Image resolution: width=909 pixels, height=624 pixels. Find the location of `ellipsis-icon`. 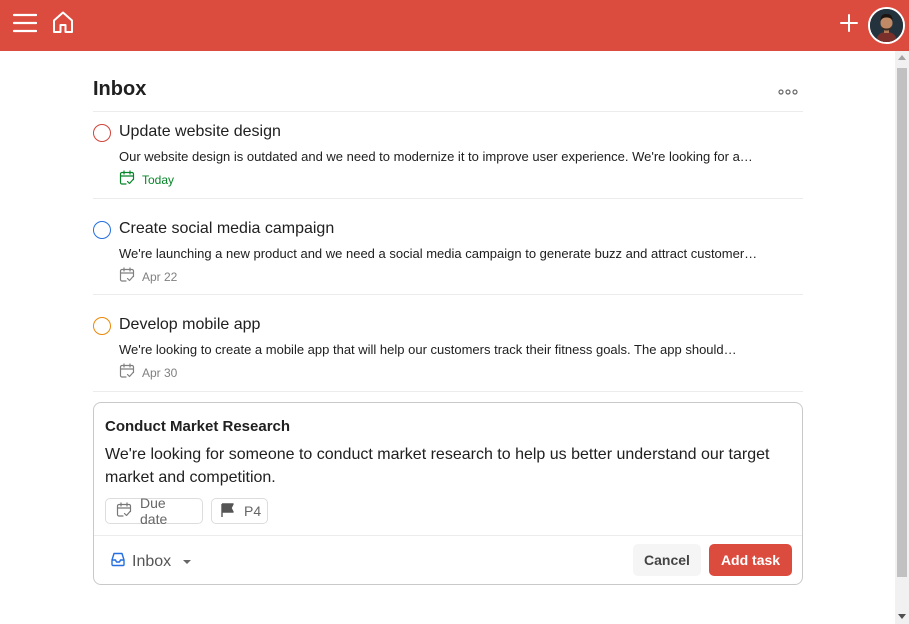

ellipsis-icon is located at coordinates (788, 91).